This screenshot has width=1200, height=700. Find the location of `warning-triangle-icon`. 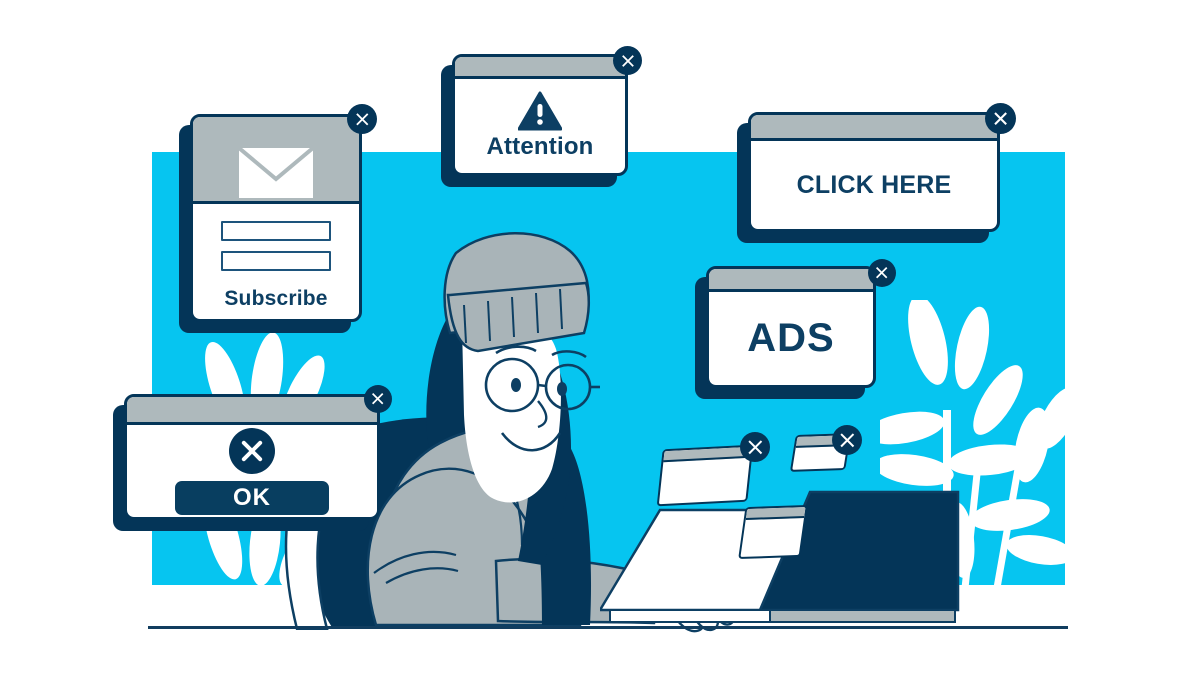

warning-triangle-icon is located at coordinates (540, 111).